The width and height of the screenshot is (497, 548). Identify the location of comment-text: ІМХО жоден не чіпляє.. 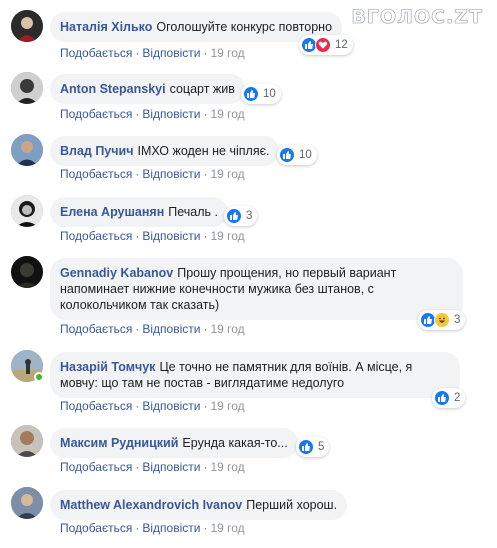
(203, 151).